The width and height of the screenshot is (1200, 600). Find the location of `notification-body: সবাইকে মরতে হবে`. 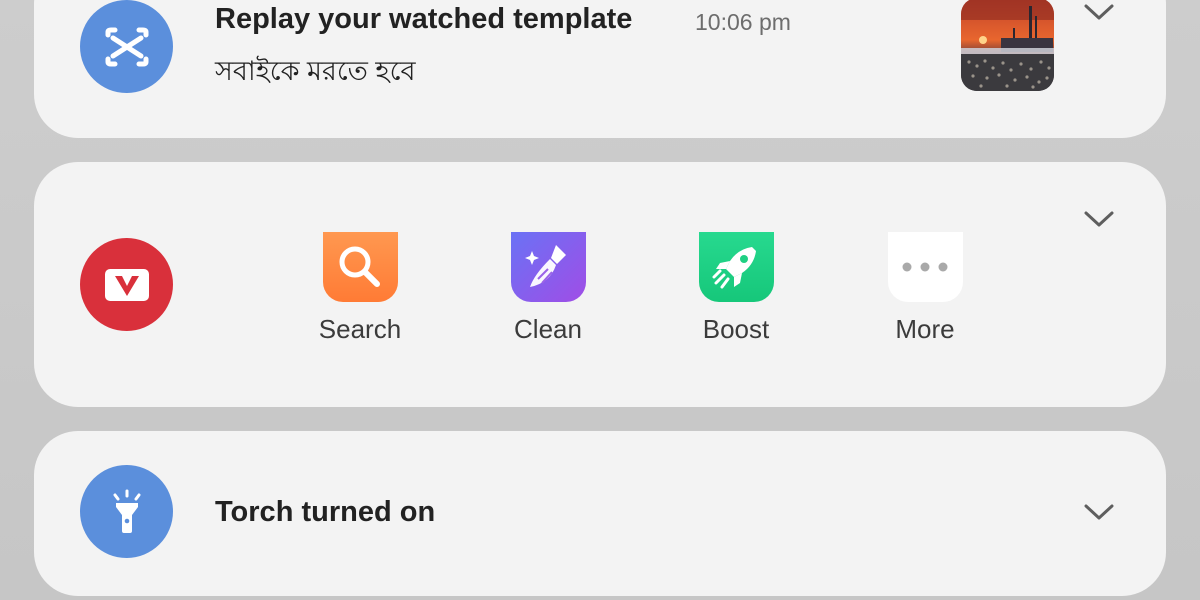

notification-body: সবাইকে মরতে হবে is located at coordinates (315, 71).